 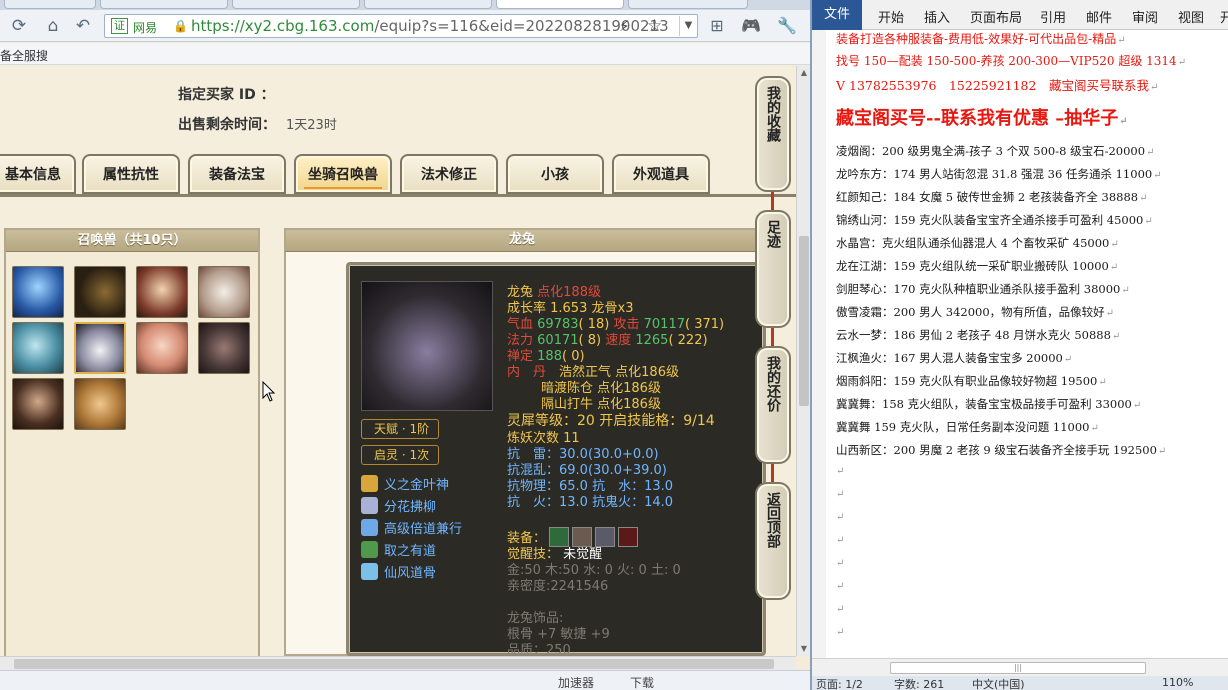 What do you see at coordinates (891, 16) in the screenshot?
I see `tab-home: 开始` at bounding box center [891, 16].